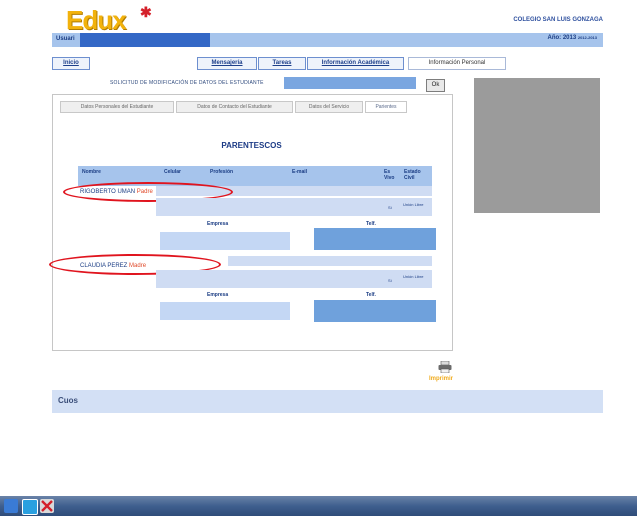 The image size is (637, 516). What do you see at coordinates (413, 276) in the screenshot?
I see `row2-estado-value: Unión Libre` at bounding box center [413, 276].